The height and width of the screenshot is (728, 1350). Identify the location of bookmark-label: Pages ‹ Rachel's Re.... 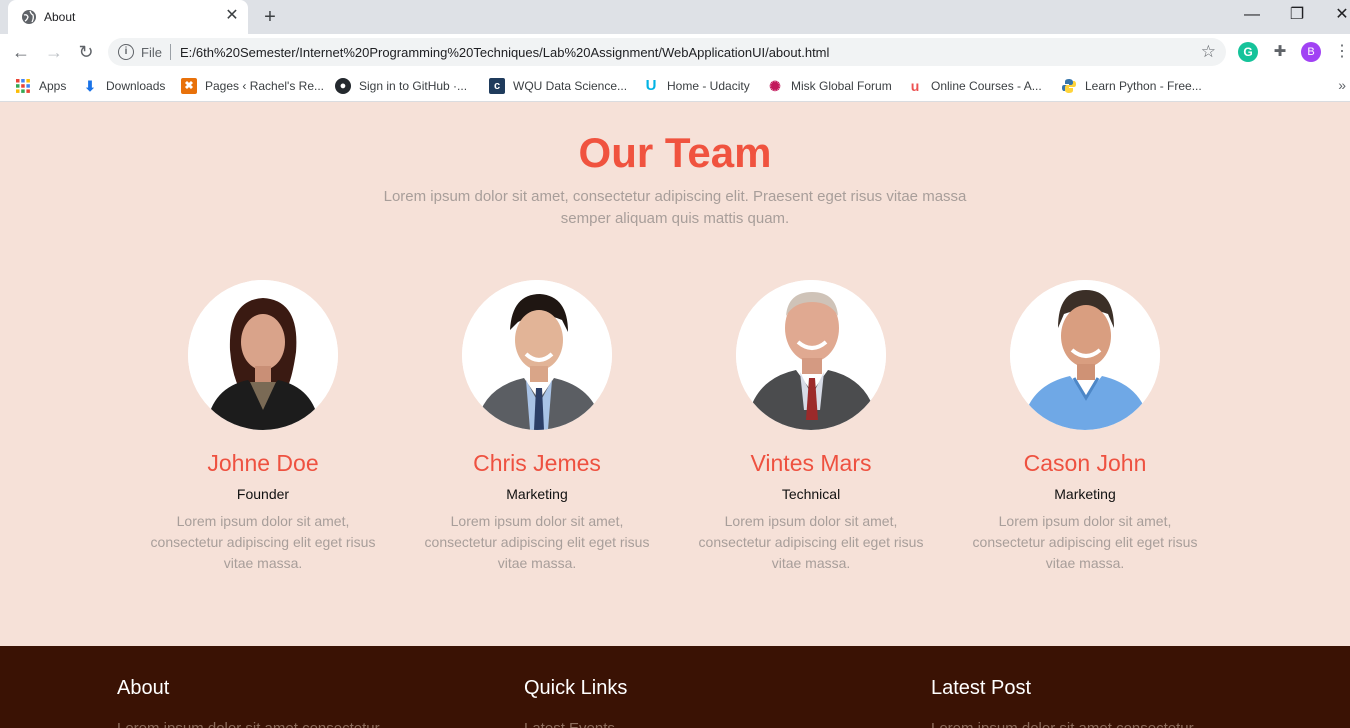
(265, 86).